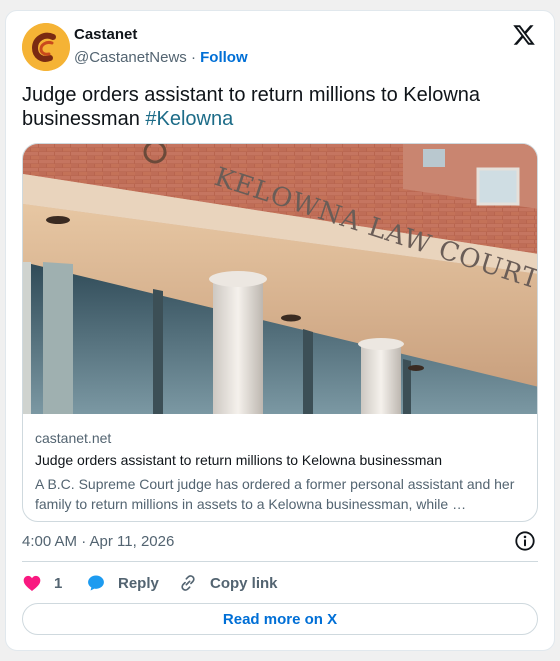 This screenshot has height=661, width=560. I want to click on like-button: 1, so click(42, 583).